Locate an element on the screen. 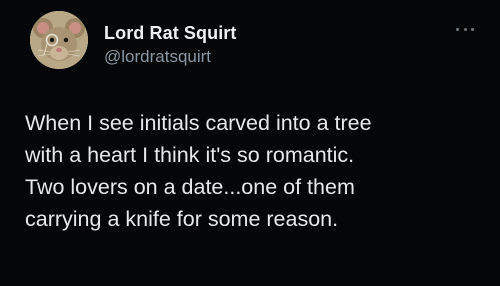 The width and height of the screenshot is (500, 286). rat-avatar-icon is located at coordinates (59, 40).